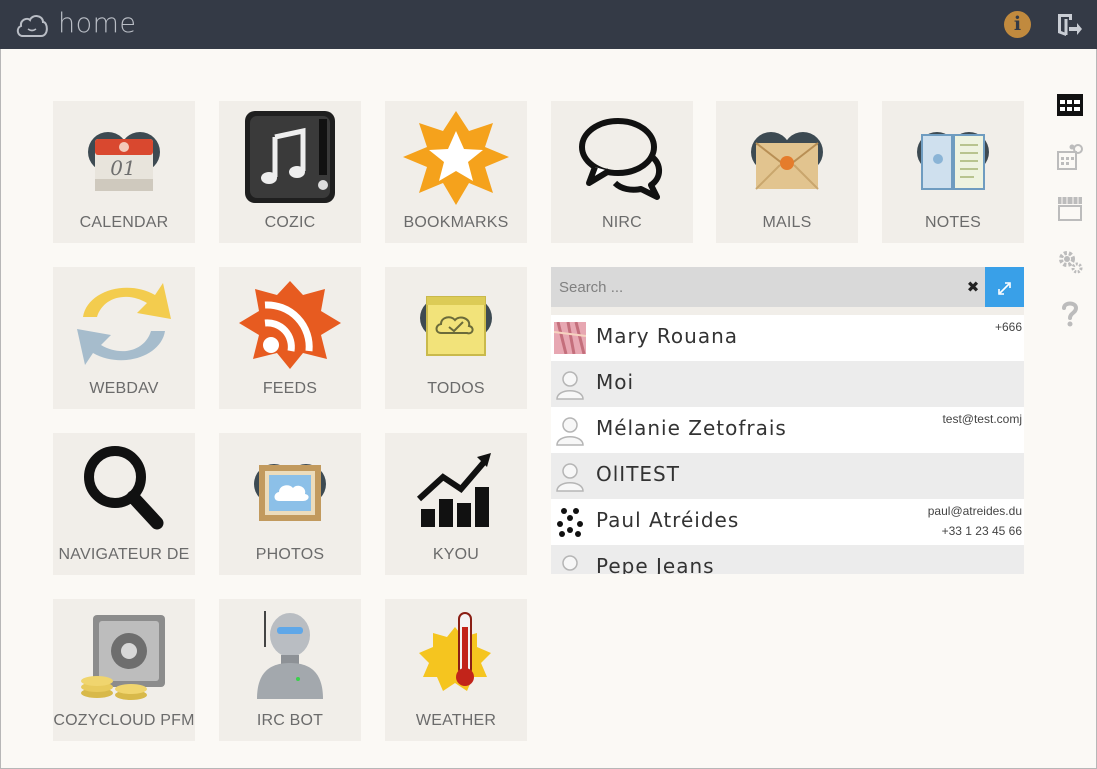  What do you see at coordinates (756, 287) in the screenshot?
I see `contacts-search-input` at bounding box center [756, 287].